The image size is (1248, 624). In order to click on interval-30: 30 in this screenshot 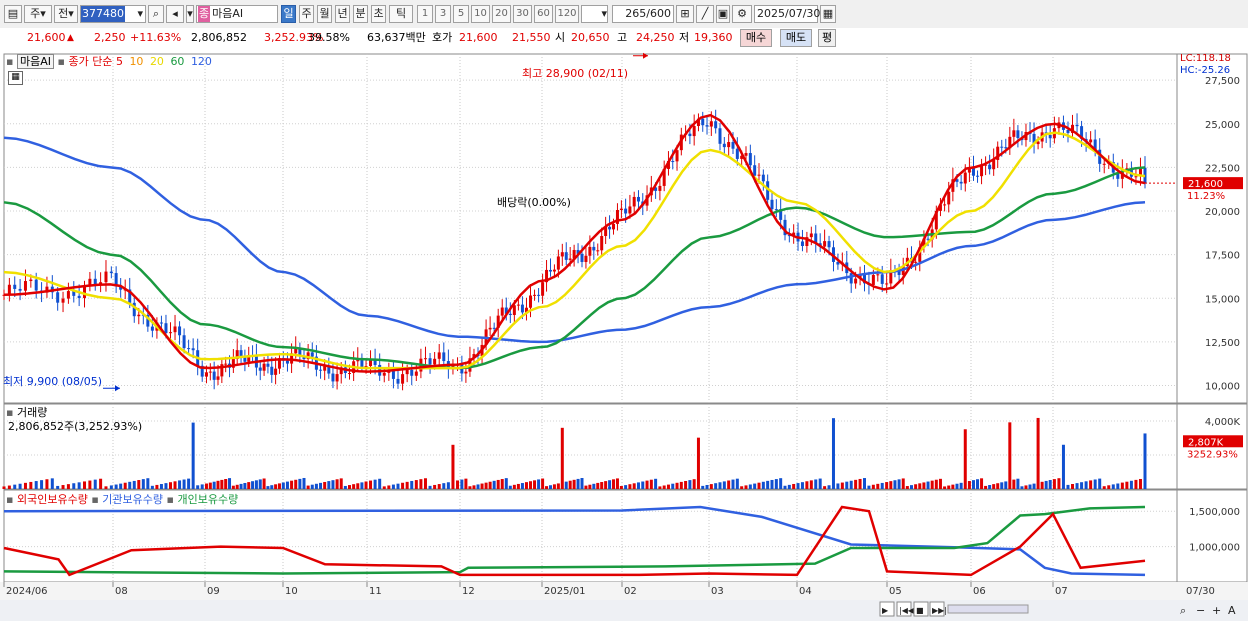, I will do `click(522, 14)`.